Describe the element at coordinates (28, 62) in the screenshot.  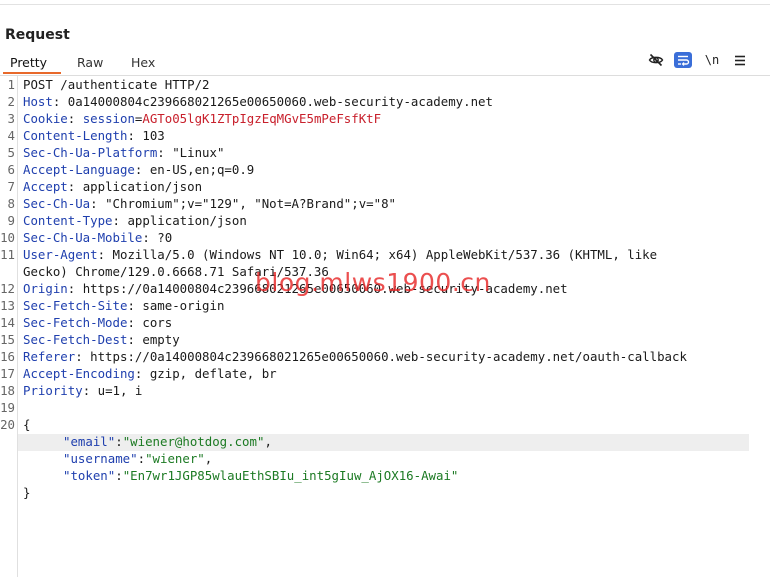
I see `tab-pretty: Pretty` at that location.